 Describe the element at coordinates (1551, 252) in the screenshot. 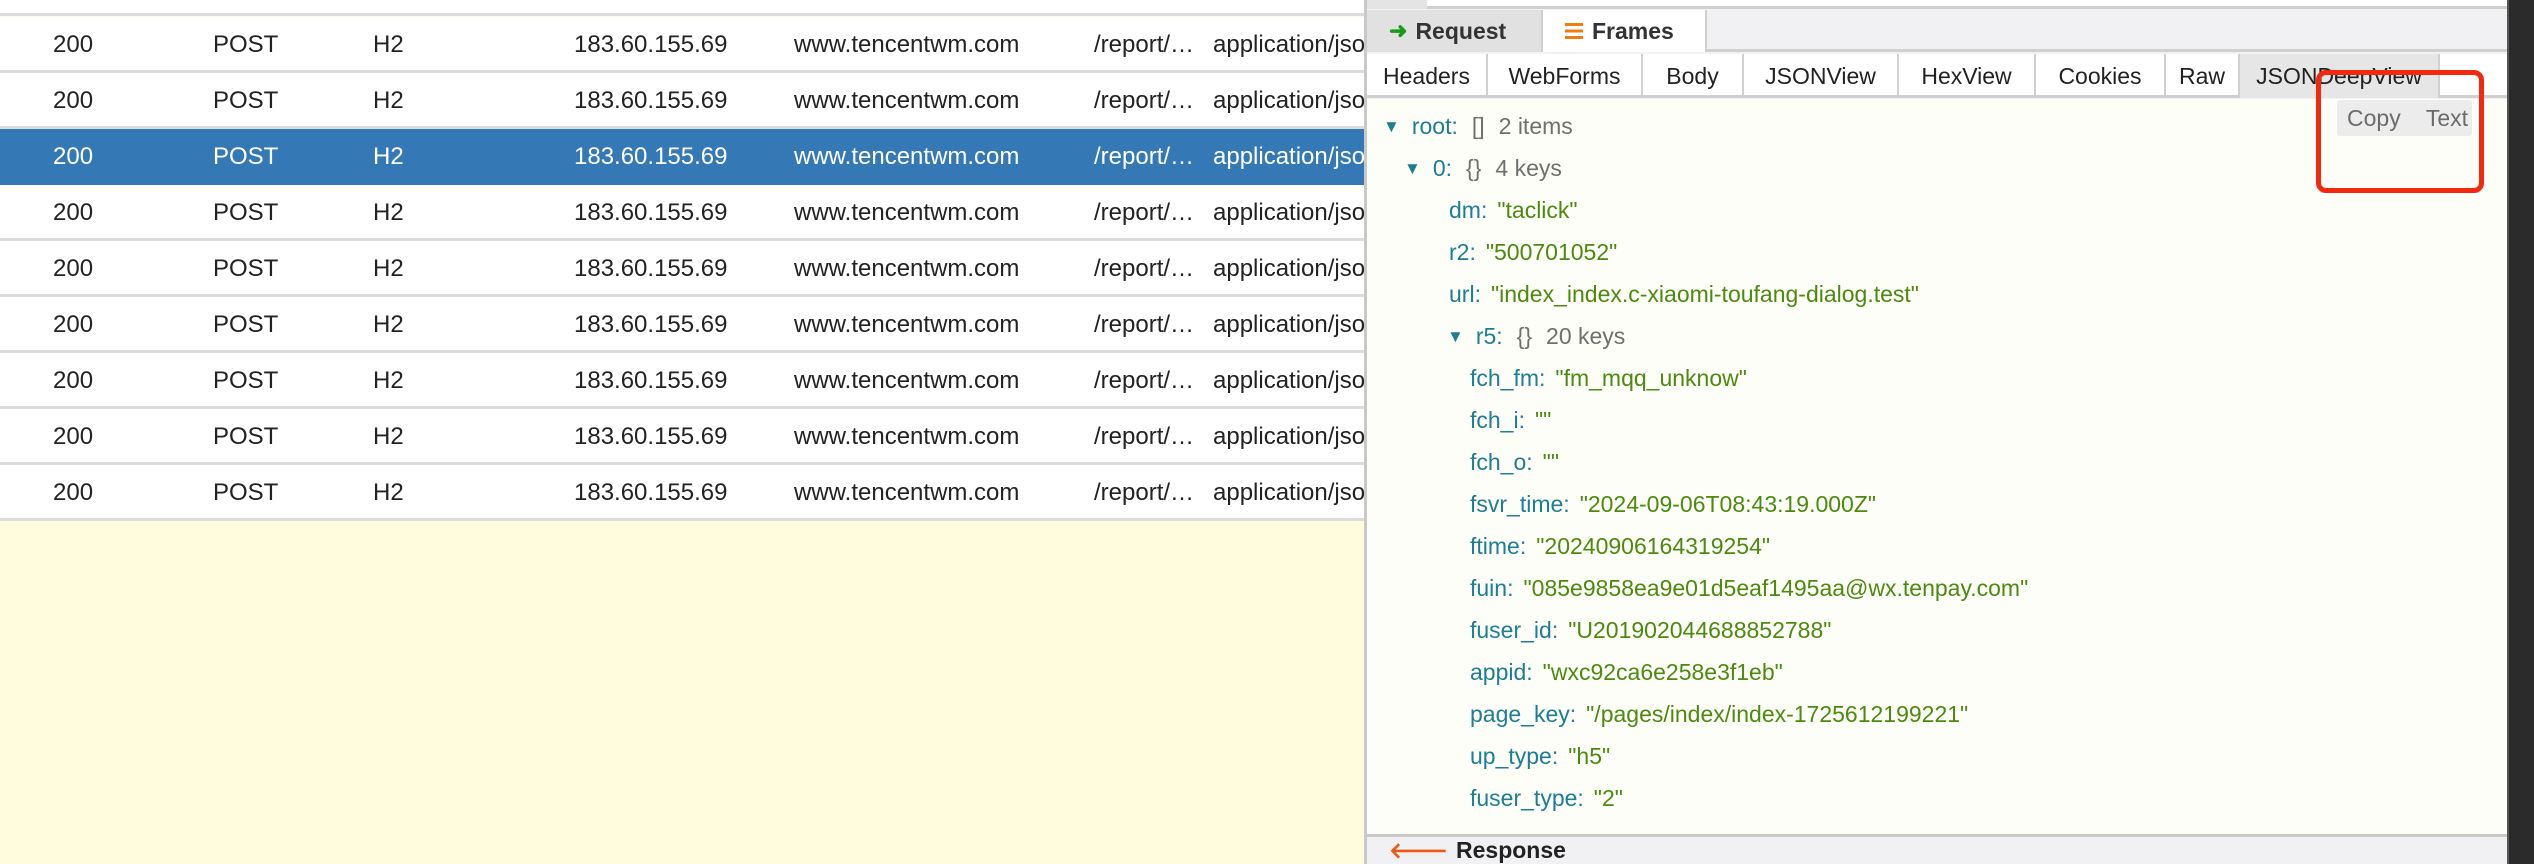

I see `json-value: "500701052"` at that location.